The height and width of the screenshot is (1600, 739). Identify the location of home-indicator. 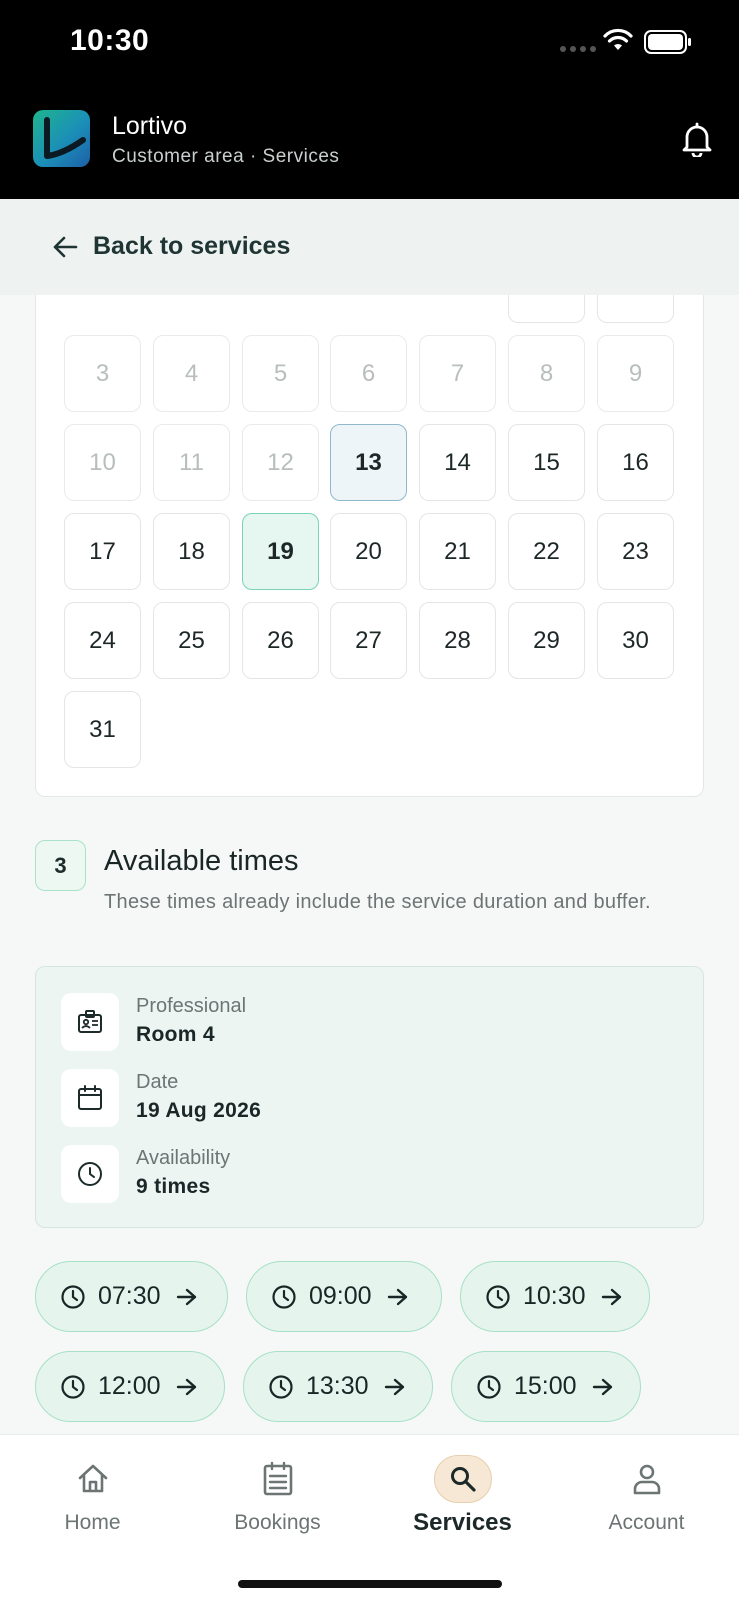
(370, 1584).